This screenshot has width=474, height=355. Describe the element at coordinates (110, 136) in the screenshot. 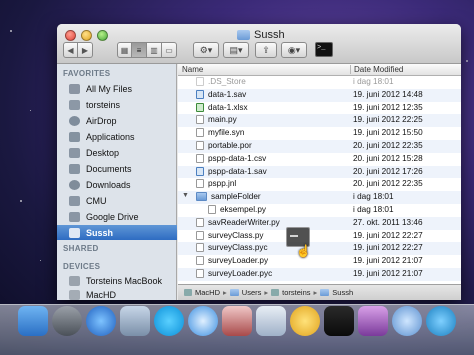

I see `sidebar-item-label: Applications` at that location.